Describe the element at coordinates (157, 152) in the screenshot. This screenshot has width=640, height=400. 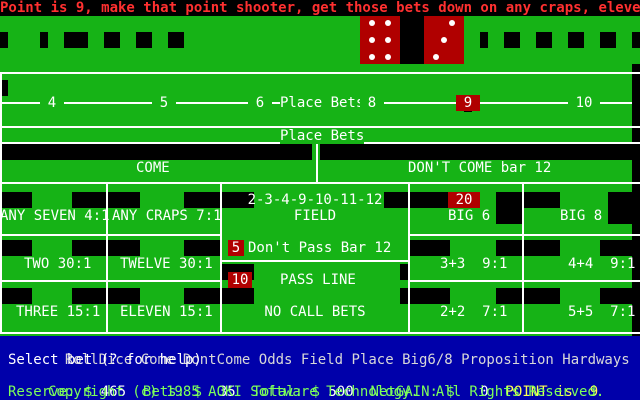
I see `come-area` at that location.